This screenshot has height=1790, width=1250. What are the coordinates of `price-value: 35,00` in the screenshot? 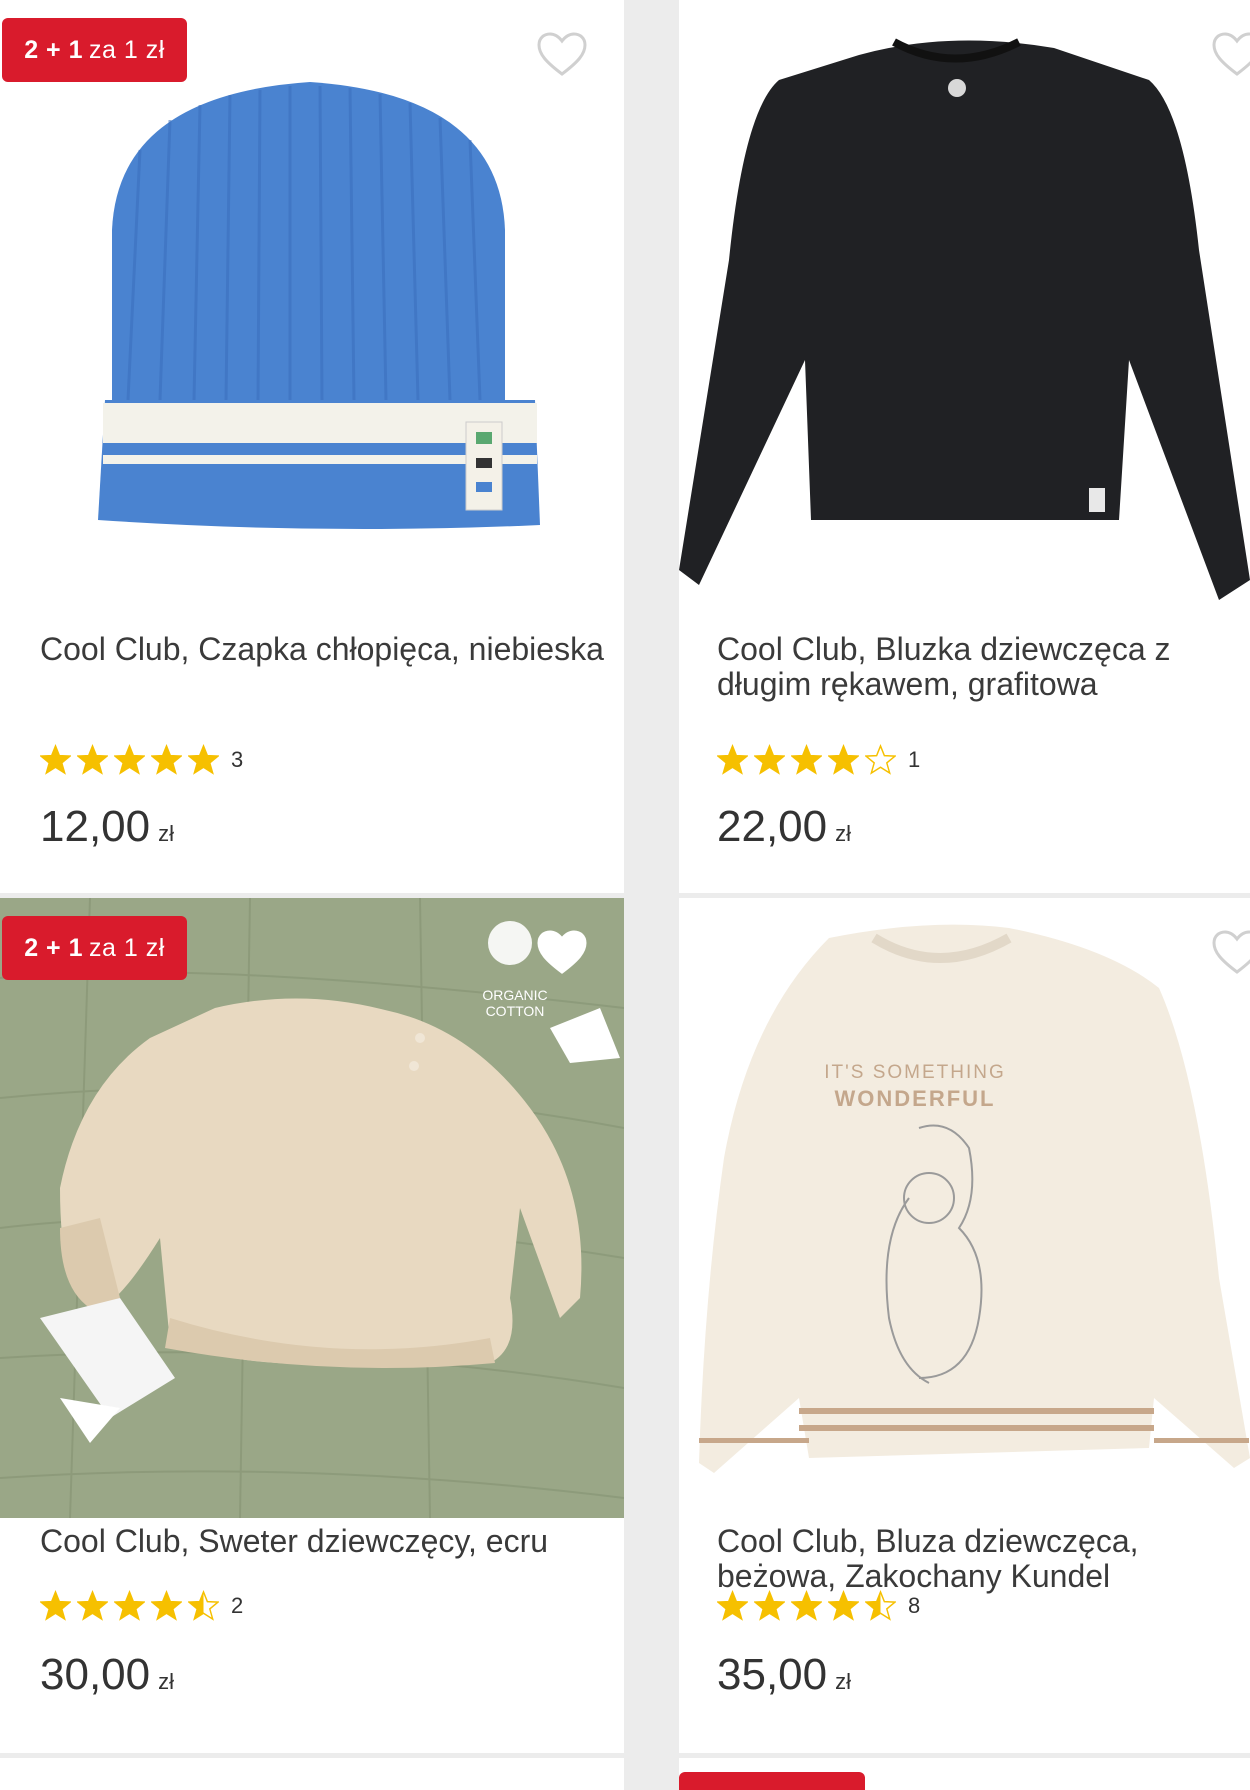 It's located at (772, 1674).